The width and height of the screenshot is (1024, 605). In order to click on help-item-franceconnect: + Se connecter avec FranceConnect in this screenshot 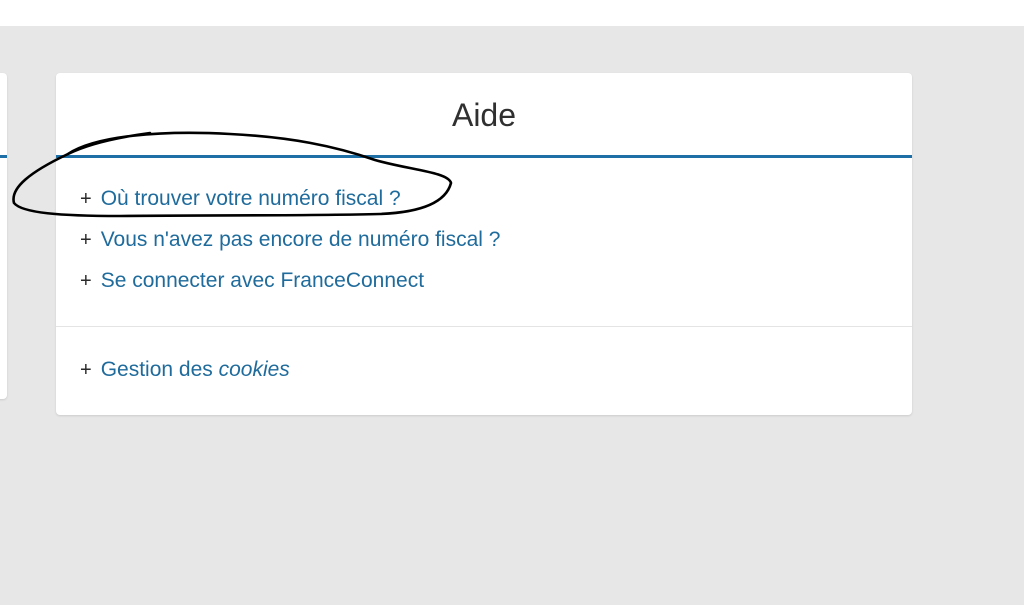, I will do `click(290, 280)`.